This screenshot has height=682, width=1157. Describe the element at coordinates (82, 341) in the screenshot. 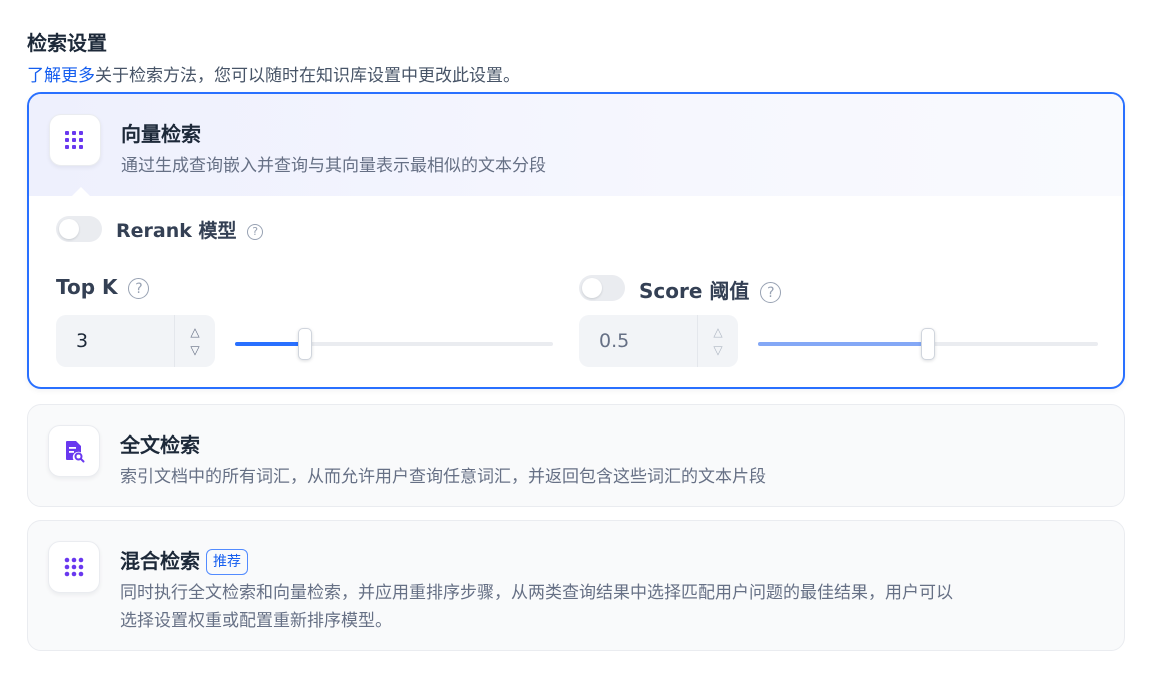

I see `top-k-value: 3` at that location.